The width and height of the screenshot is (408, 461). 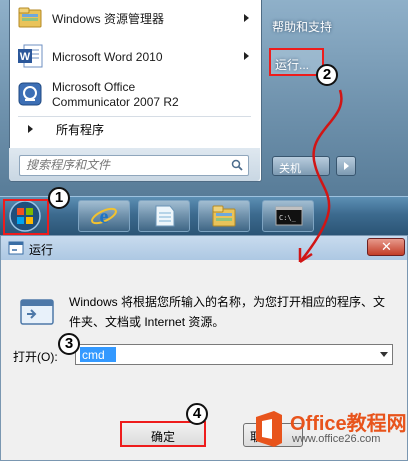 I want to click on watermark: Office教程网 www.office26.com, so click(x=330, y=431).